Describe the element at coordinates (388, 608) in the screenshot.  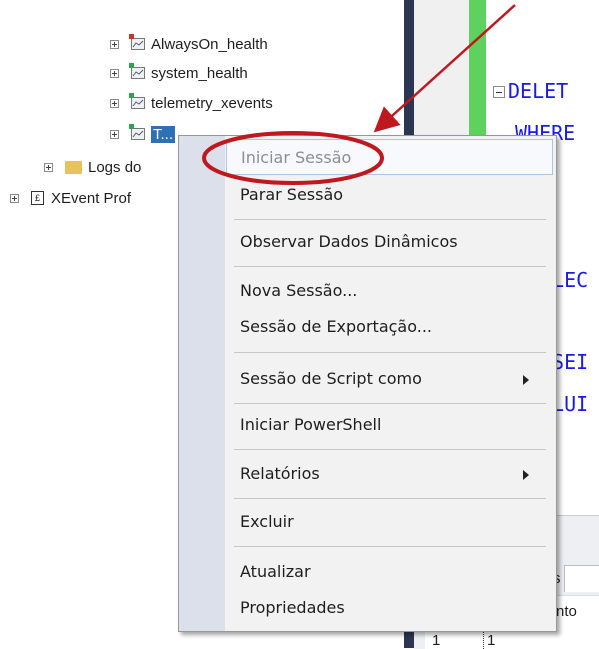
I see `menu-item-properties: Propriedades` at that location.